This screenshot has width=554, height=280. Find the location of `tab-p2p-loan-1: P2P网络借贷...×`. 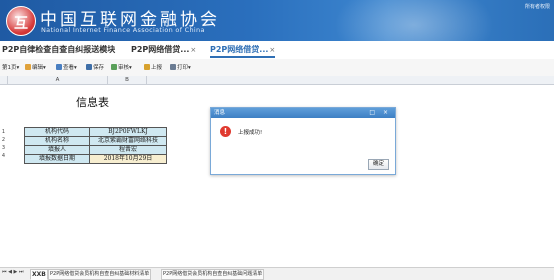

tab-p2p-loan-1: P2P网络借贷...× is located at coordinates (163, 49).